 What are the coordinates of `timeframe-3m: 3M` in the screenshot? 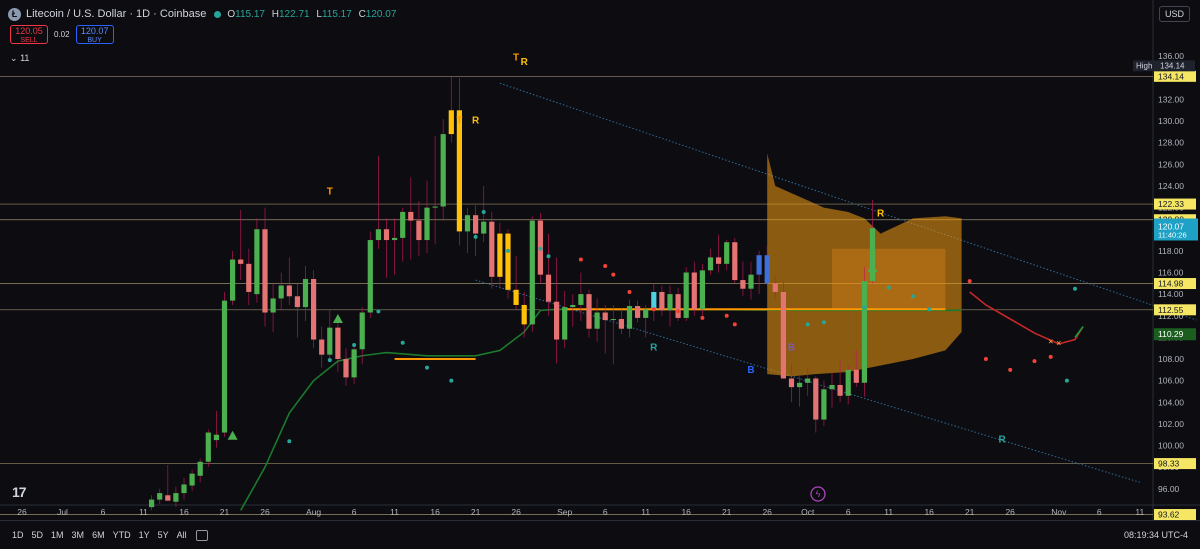 It's located at (78, 535).